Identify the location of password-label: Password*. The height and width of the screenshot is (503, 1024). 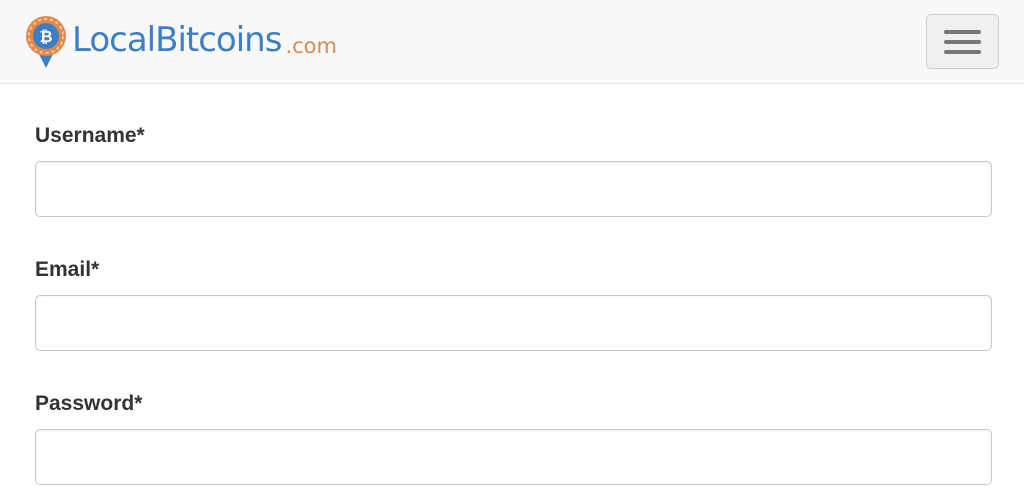
(89, 403).